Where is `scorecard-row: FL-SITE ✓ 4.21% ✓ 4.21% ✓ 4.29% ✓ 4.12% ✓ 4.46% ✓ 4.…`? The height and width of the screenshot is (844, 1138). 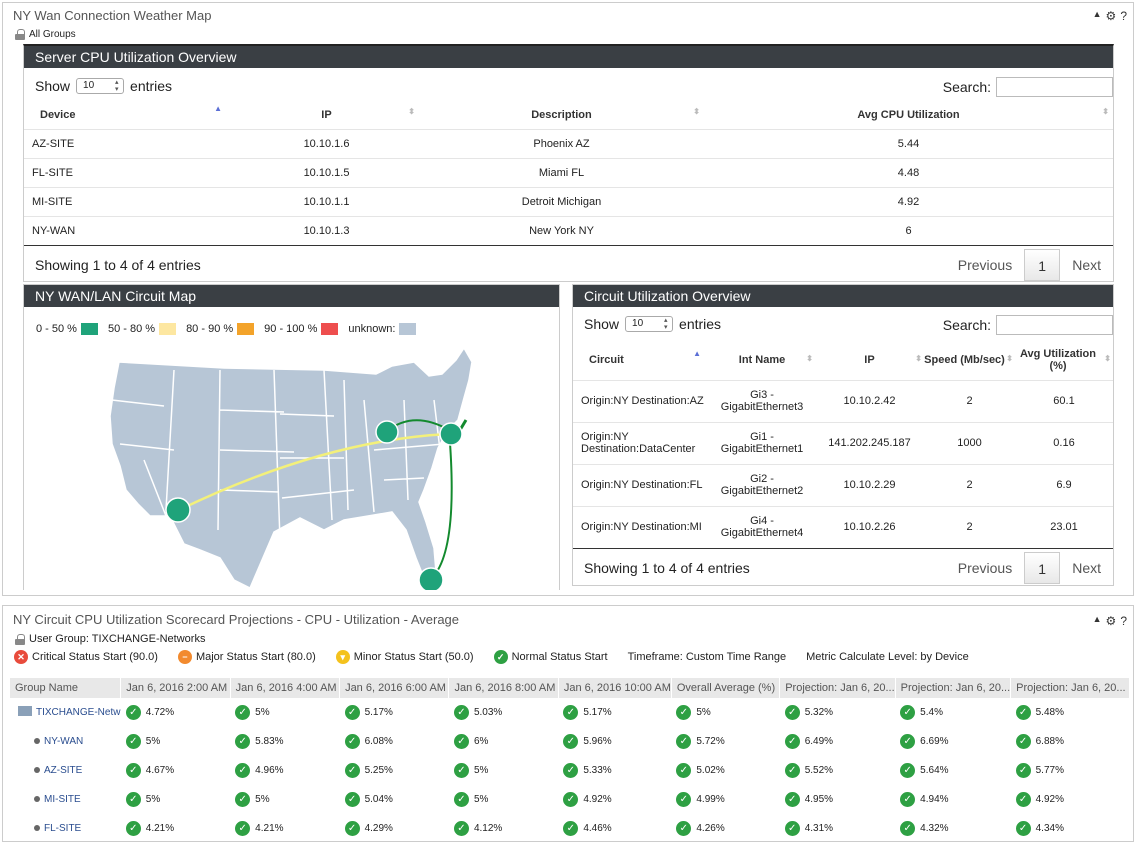 scorecard-row: FL-SITE ✓ 4.21% ✓ 4.21% ✓ 4.29% ✓ 4.12% ✓ 4.46% ✓ 4.… is located at coordinates (570, 828).